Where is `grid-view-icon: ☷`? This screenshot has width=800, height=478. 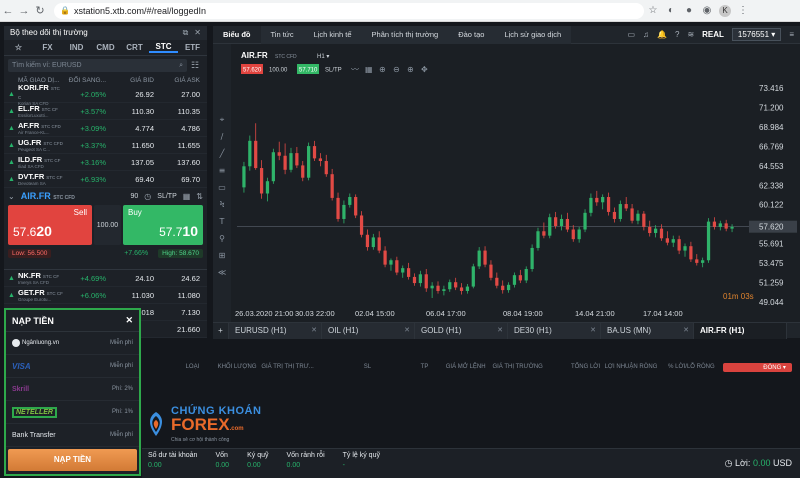
grid-view-icon: ☷ is located at coordinates (197, 65).